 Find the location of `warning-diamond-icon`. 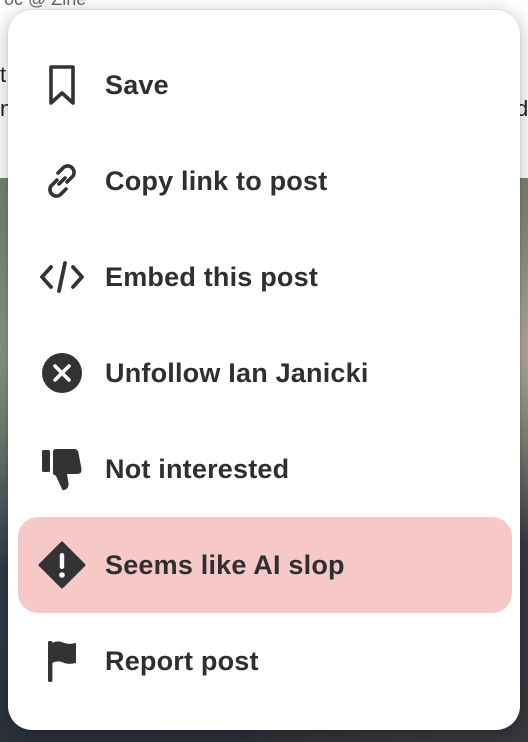

warning-diamond-icon is located at coordinates (62, 565).